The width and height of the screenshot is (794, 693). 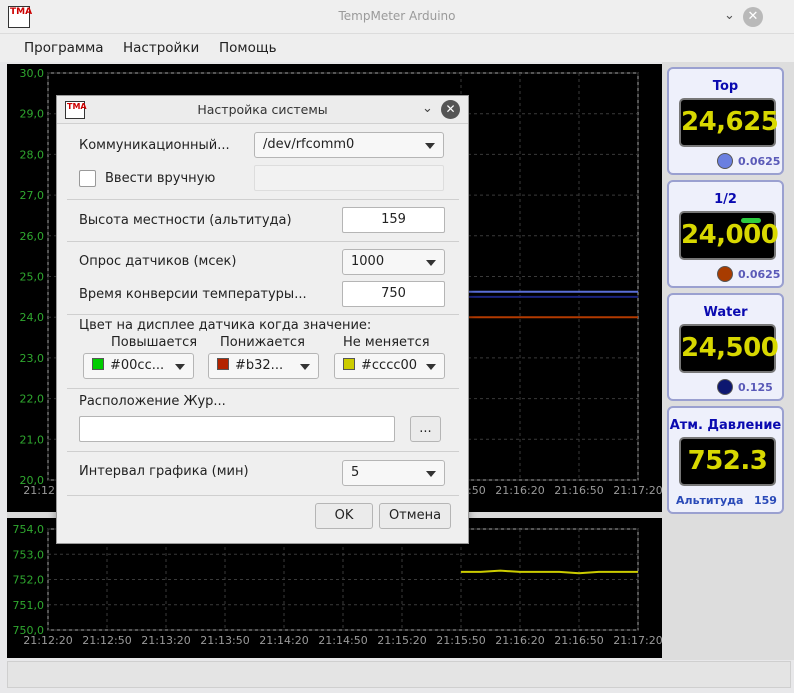 What do you see at coordinates (755, 387) in the screenshot?
I see `sensor-resolution: 0.125` at bounding box center [755, 387].